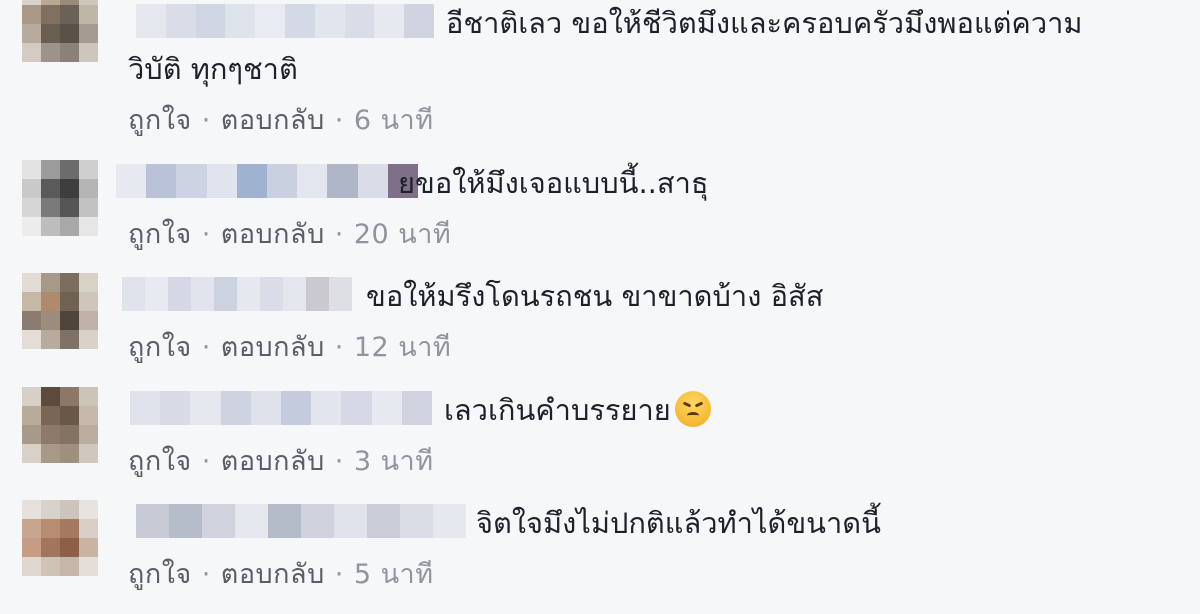 Image resolution: width=1200 pixels, height=614 pixels. I want to click on comment-text-content: ยขอให้มึงเจอแบบนี้..สาธุ, so click(553, 183).